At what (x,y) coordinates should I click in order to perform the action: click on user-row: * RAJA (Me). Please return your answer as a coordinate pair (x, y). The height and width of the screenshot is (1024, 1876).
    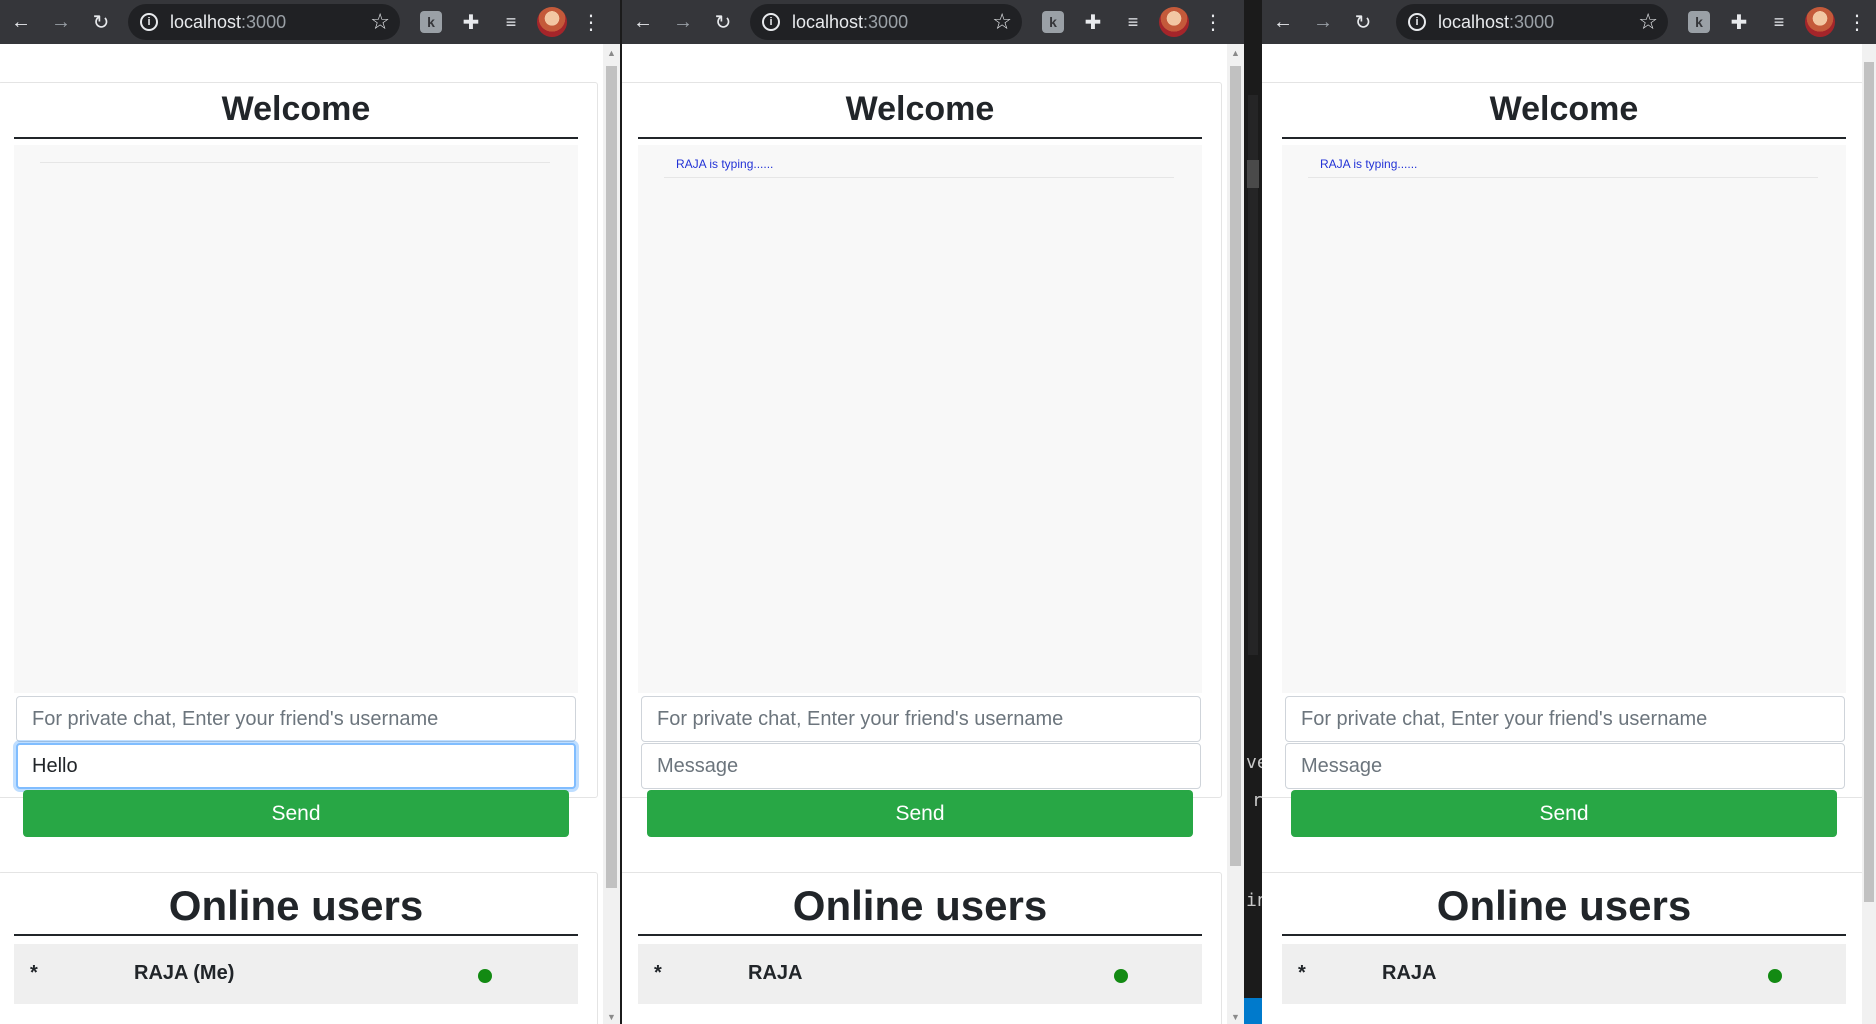
    Looking at the image, I should click on (296, 974).